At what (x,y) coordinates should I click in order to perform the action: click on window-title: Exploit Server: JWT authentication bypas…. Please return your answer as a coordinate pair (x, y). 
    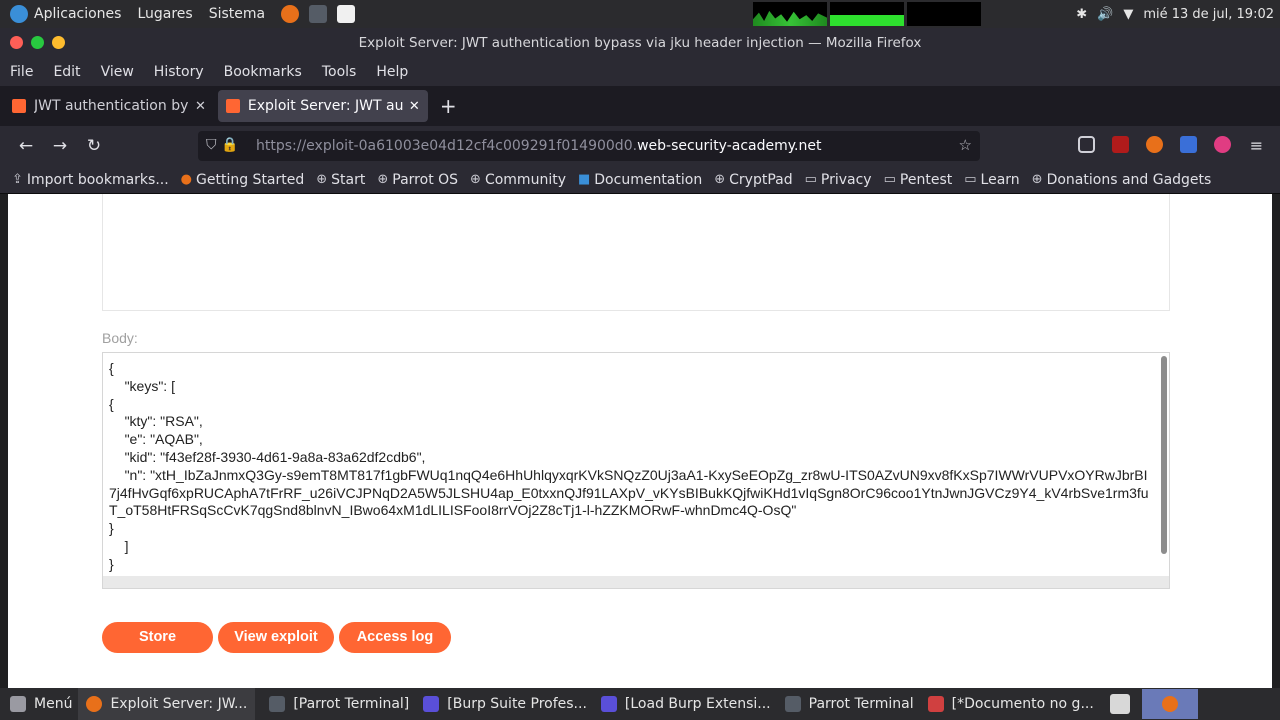
    Looking at the image, I should click on (640, 43).